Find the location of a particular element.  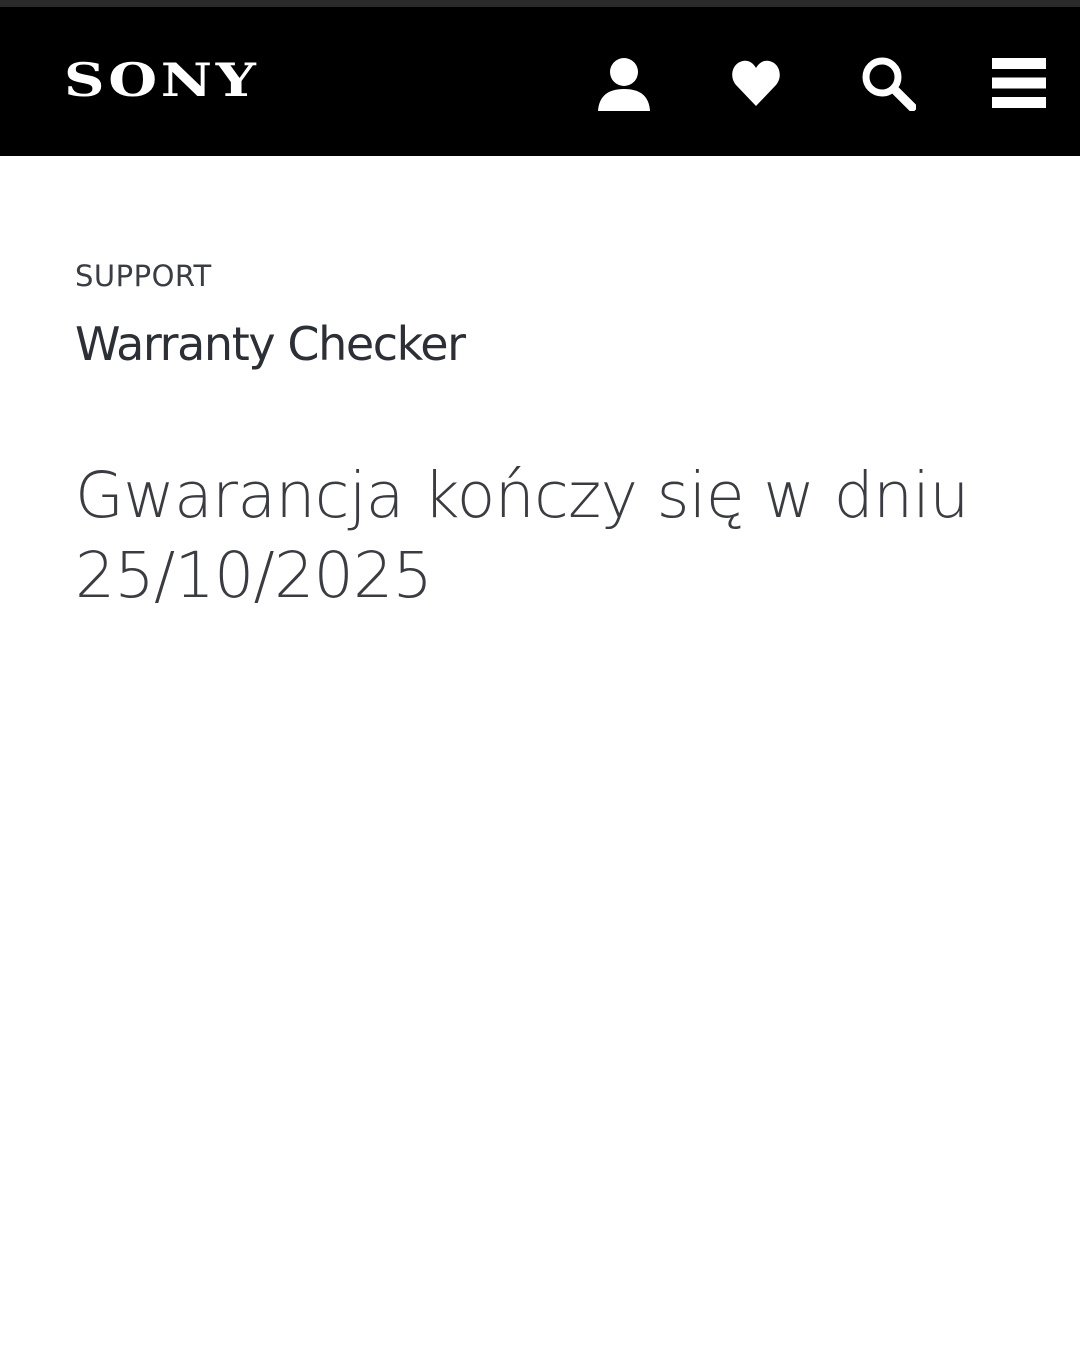

heart-icon is located at coordinates (756, 83).